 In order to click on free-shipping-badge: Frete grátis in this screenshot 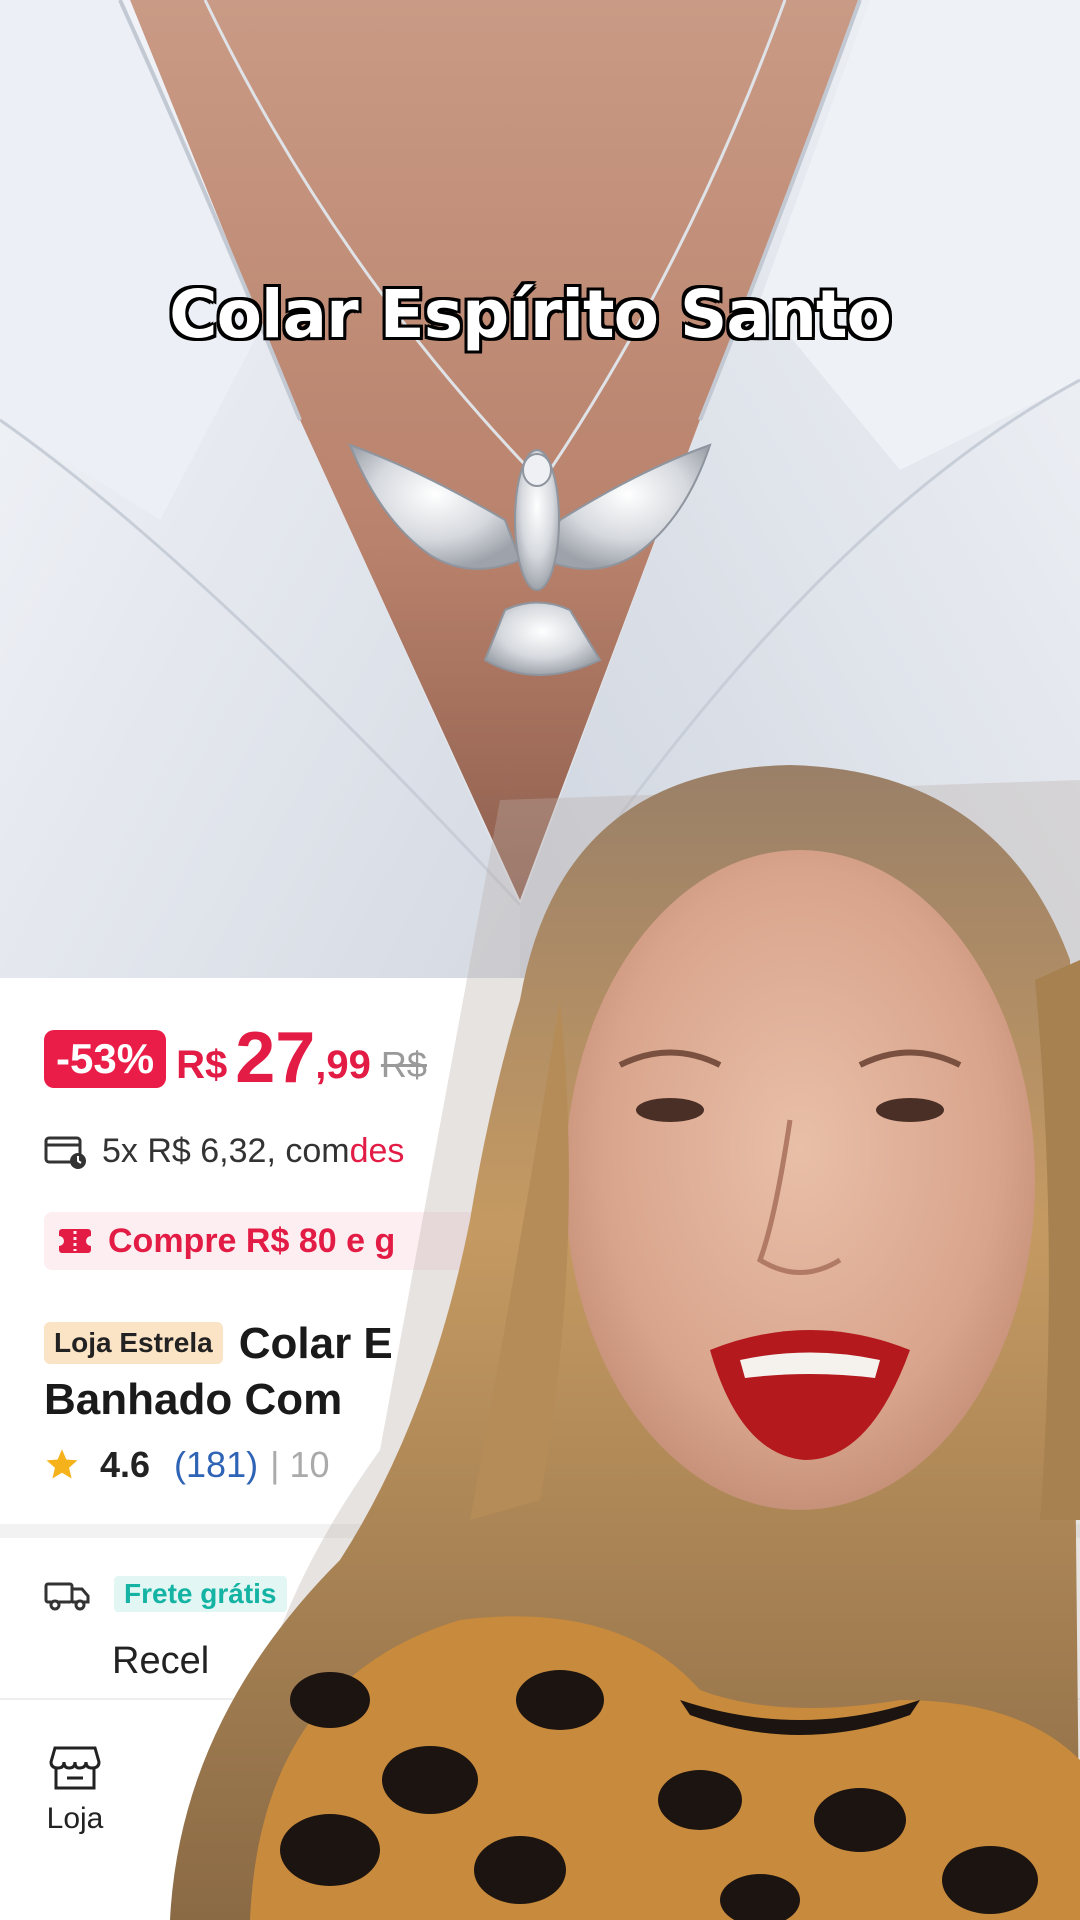, I will do `click(200, 1594)`.